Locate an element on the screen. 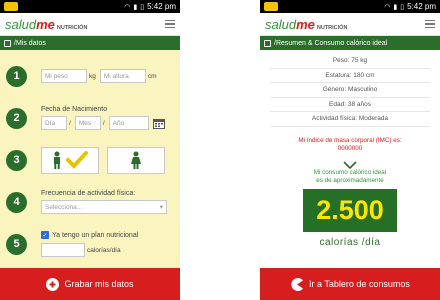 The height and width of the screenshot is (300, 440). ir-tablero-button: Ir a Tablero de consumos is located at coordinates (350, 284).